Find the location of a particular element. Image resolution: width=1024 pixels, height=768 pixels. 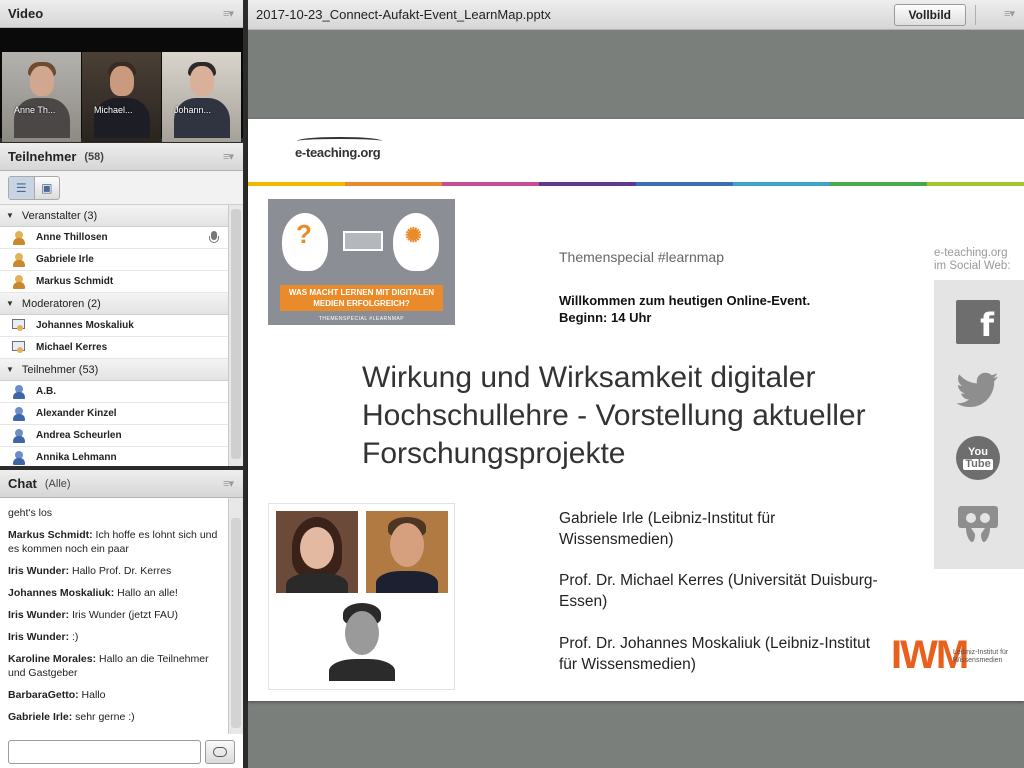

speaker-photo-moskaliuk is located at coordinates (362, 640).